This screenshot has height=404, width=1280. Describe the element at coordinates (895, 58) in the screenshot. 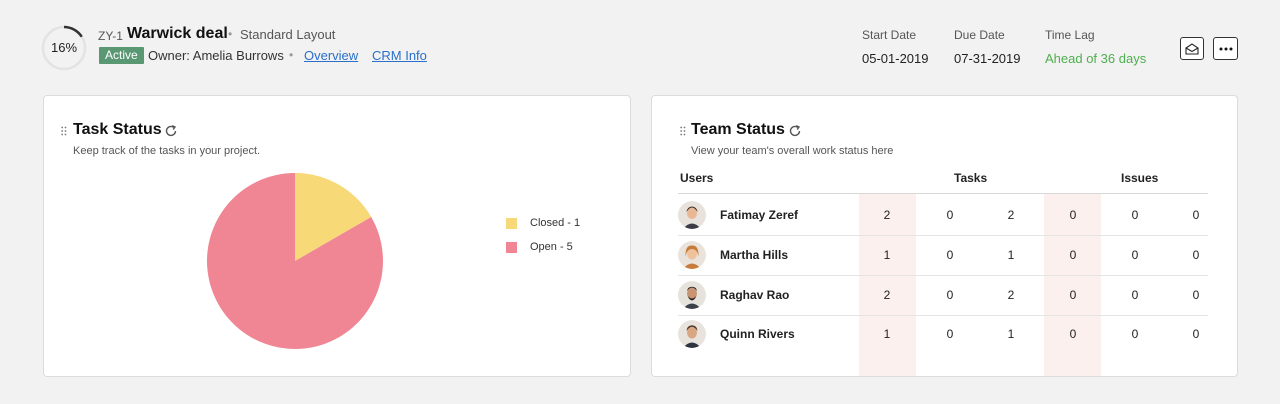

I see `start-date-value: 05-01-2019` at that location.